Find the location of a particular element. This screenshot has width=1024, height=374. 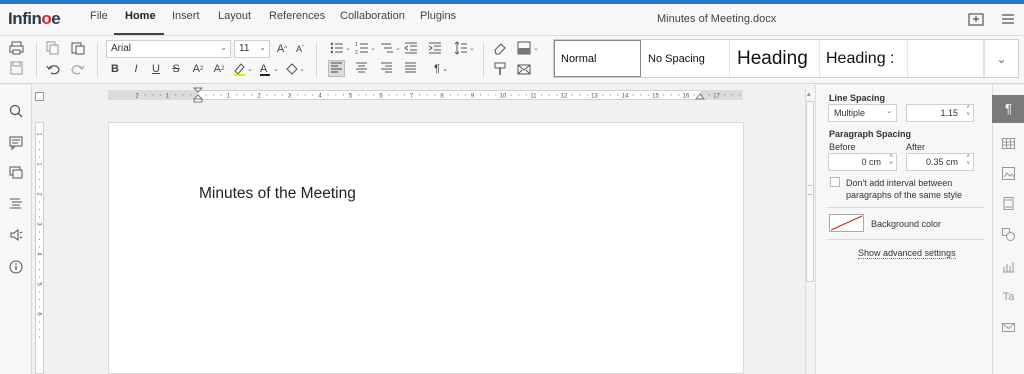

search-icon is located at coordinates (16, 111).